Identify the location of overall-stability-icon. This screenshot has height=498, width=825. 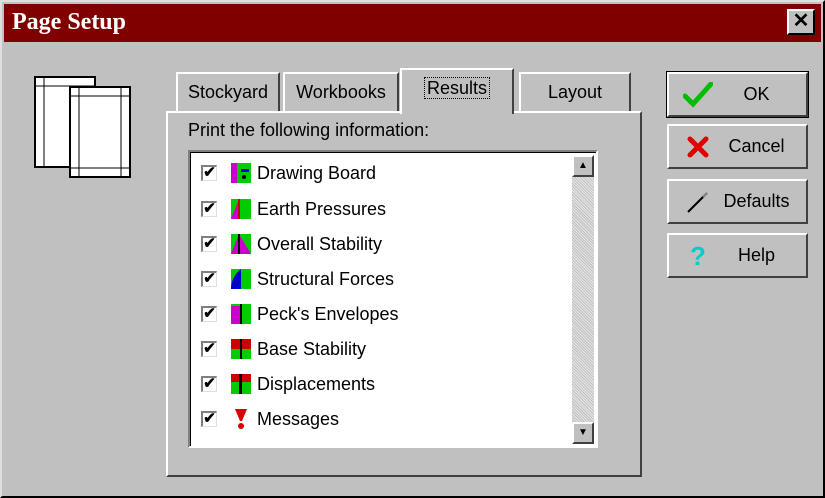
(241, 244).